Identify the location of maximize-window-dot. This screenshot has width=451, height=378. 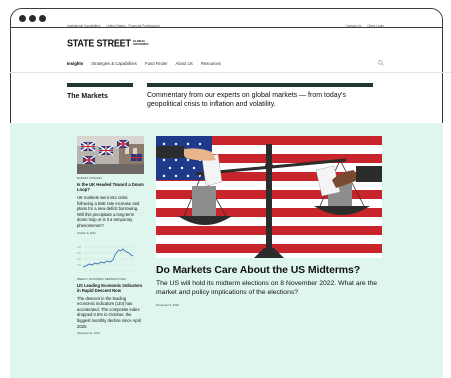
(42, 18).